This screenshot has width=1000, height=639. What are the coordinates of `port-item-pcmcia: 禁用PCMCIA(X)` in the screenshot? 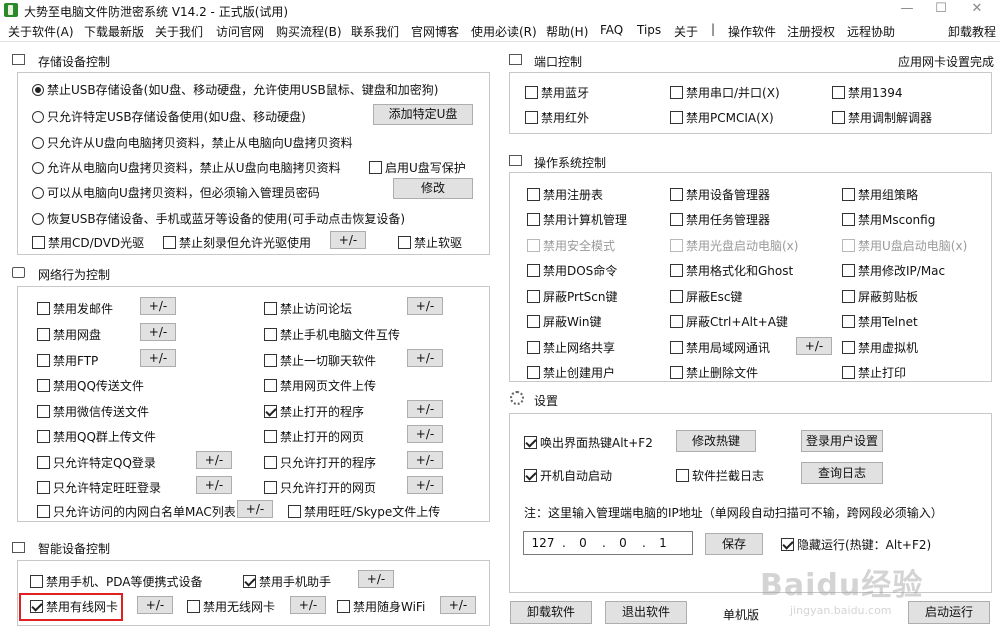 It's located at (722, 117).